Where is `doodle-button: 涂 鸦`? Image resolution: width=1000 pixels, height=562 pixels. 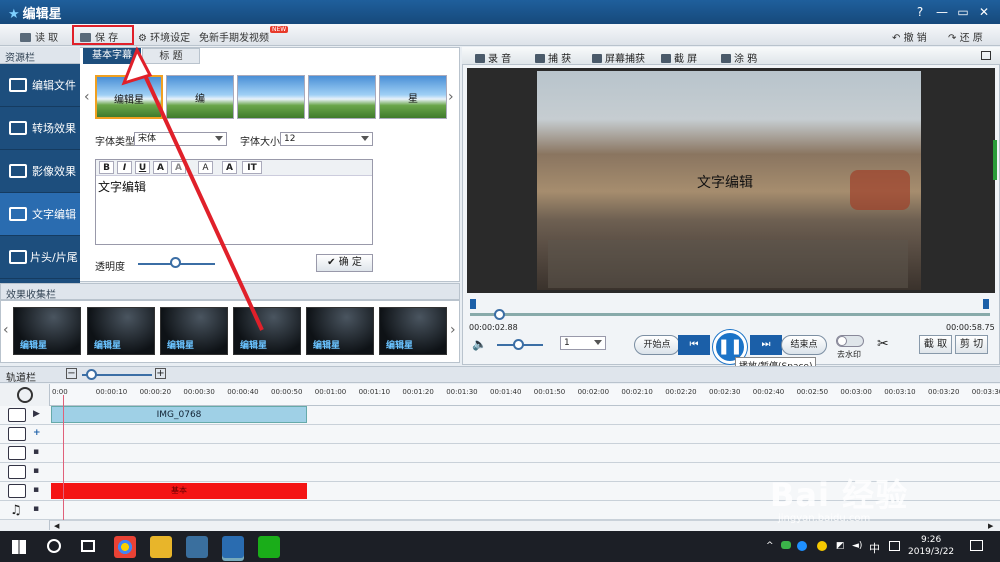
doodle-button: 涂 鸦 is located at coordinates (739, 57).